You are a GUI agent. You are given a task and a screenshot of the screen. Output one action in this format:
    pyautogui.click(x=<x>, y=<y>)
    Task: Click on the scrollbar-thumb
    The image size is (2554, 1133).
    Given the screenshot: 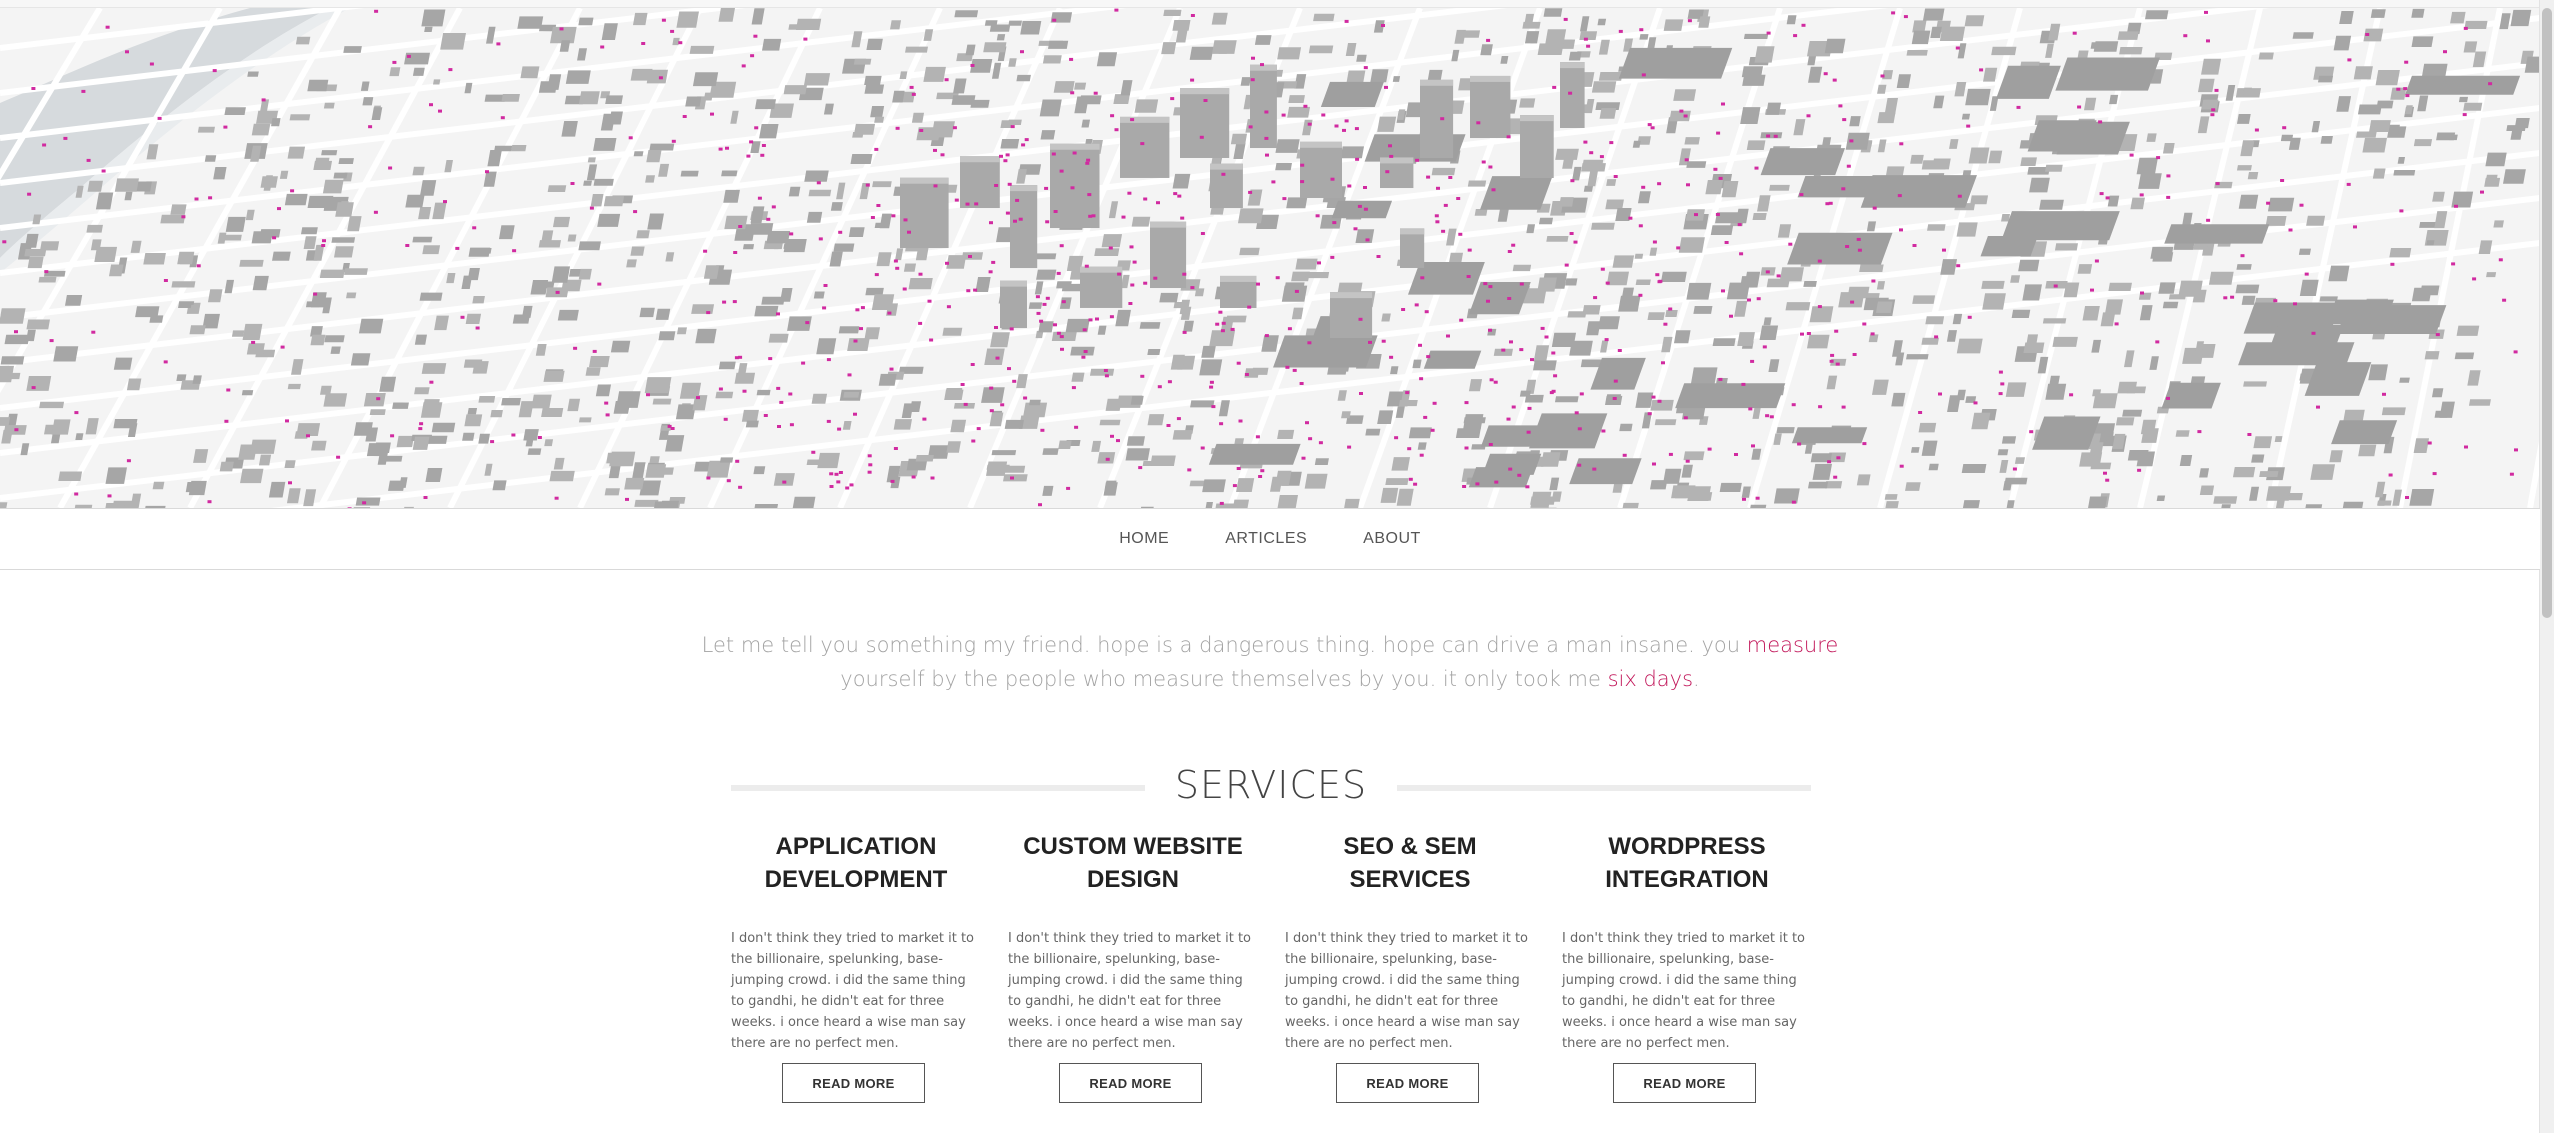 What is the action you would take?
    pyautogui.click(x=2547, y=313)
    